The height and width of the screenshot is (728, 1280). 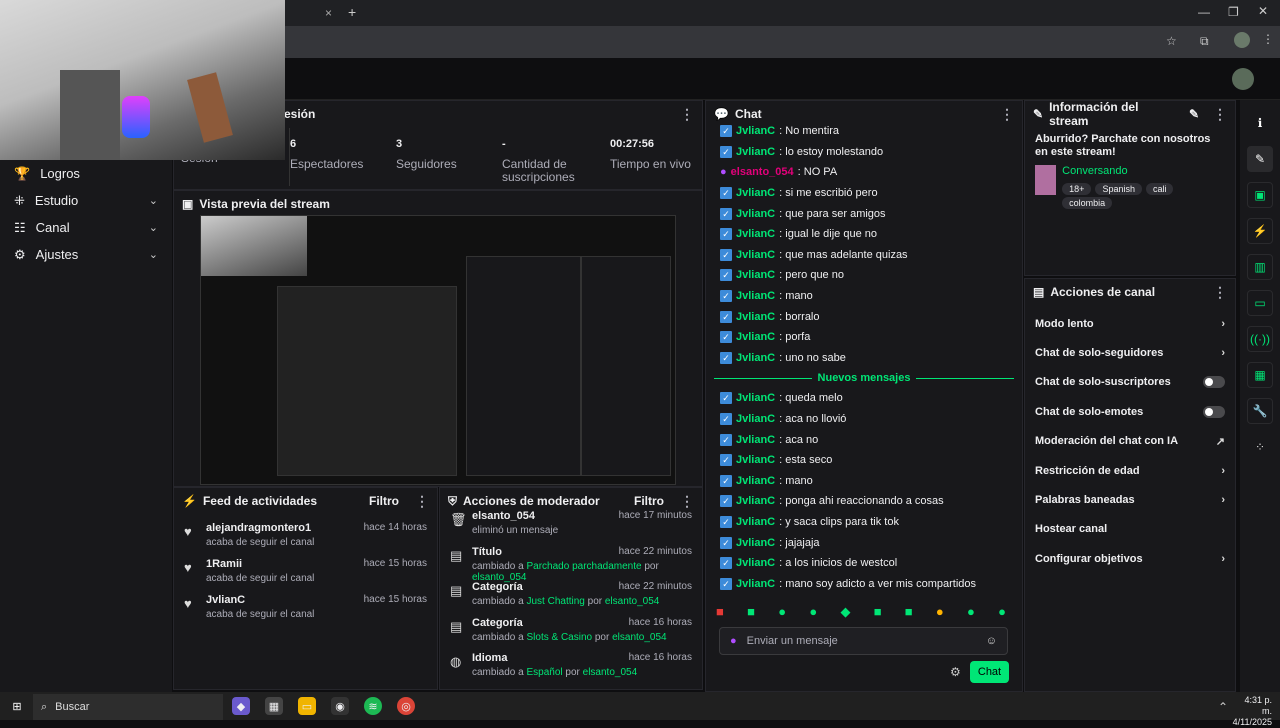 What do you see at coordinates (1204, 41) in the screenshot?
I see `extensions-icon: ⧉` at bounding box center [1204, 41].